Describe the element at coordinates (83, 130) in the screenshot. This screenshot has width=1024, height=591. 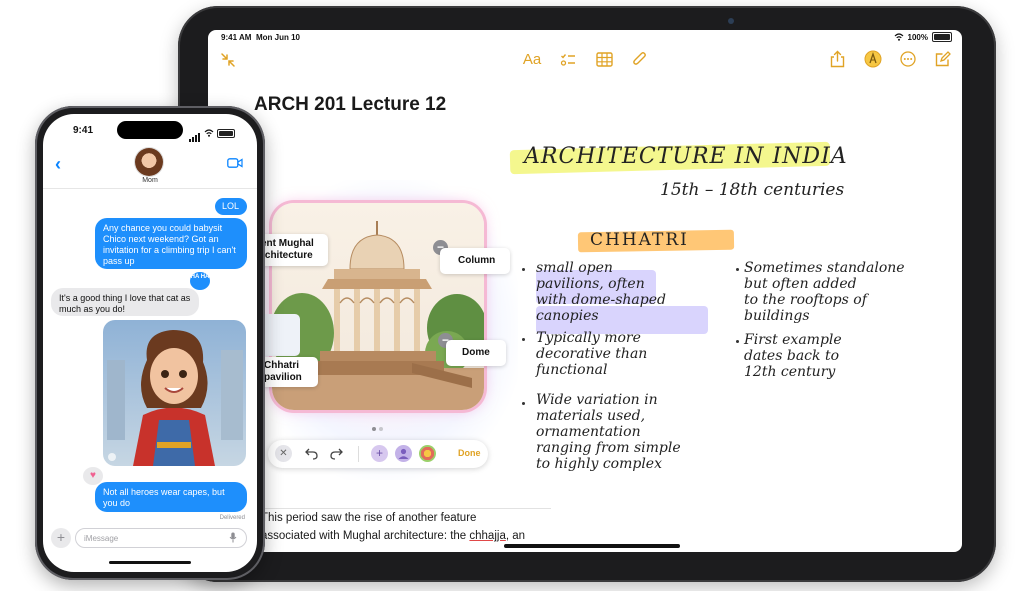
I see `phone-status-time: 9:41` at that location.